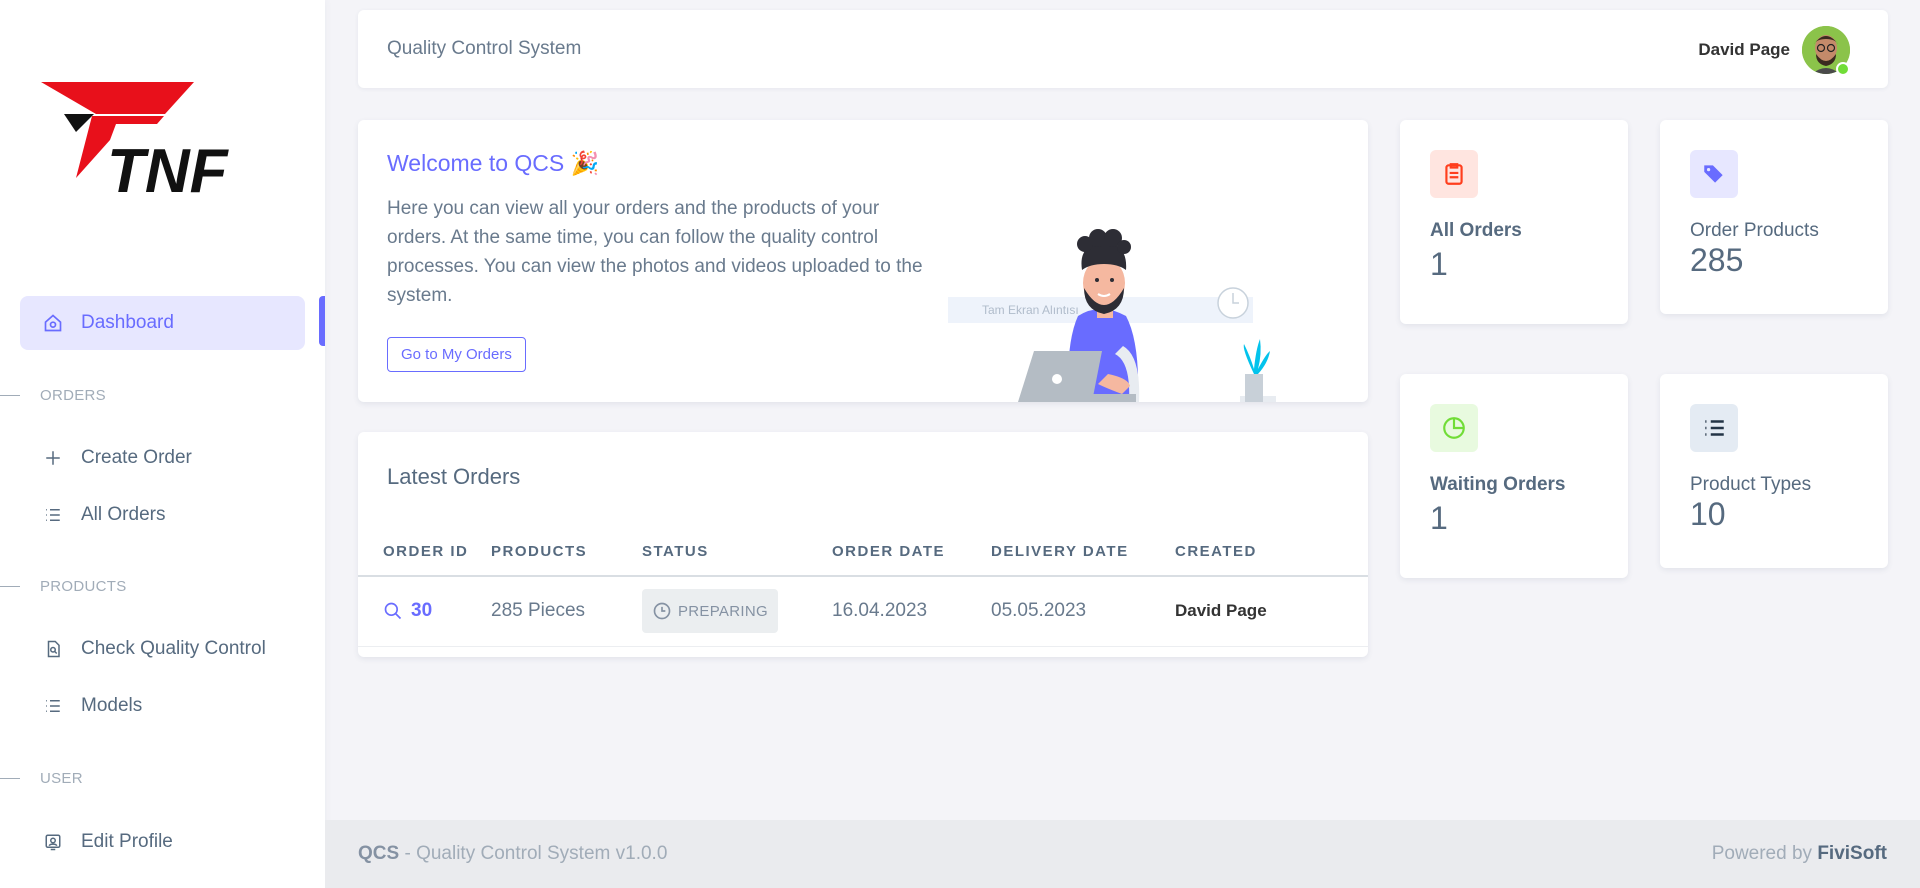 The image size is (1920, 888). Describe the element at coordinates (1708, 514) in the screenshot. I see `stat-value: 10` at that location.